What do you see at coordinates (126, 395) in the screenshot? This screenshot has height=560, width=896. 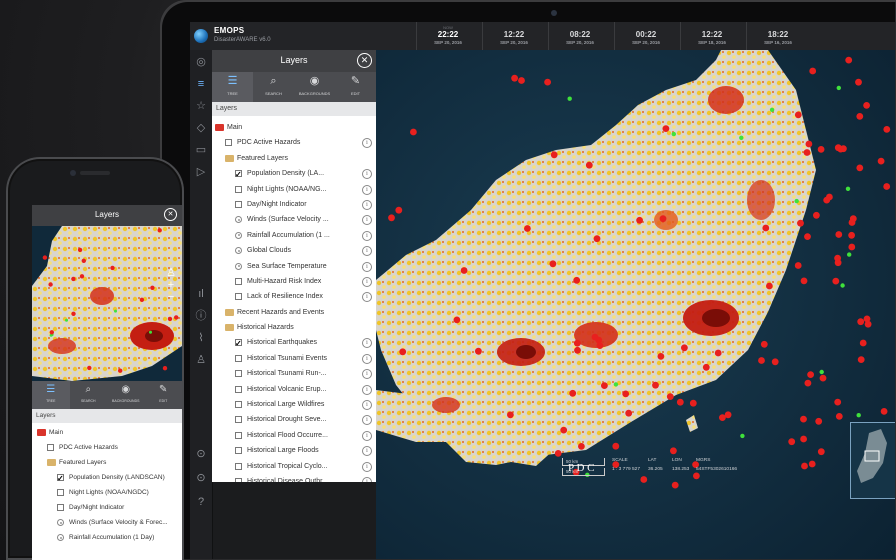 I see `tab-backgrounds: ◉ BACKGROUNDS` at bounding box center [126, 395].